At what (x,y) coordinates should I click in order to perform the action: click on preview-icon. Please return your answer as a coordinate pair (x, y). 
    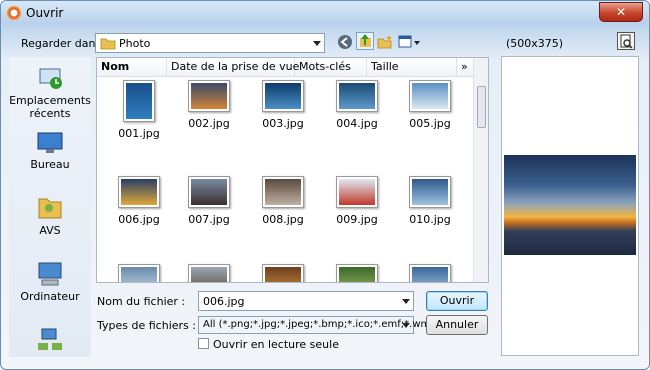
    Looking at the image, I should click on (626, 41).